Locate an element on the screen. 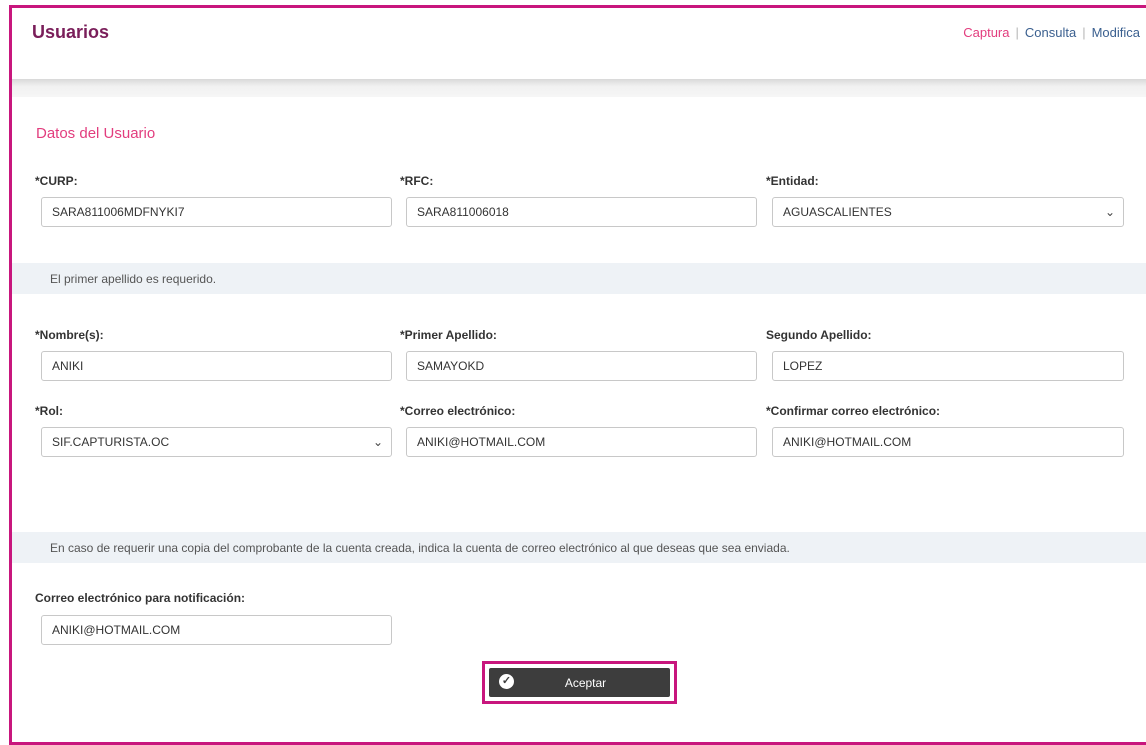 The width and height of the screenshot is (1146, 745). accept-button-label: Aceptar is located at coordinates (585, 683).